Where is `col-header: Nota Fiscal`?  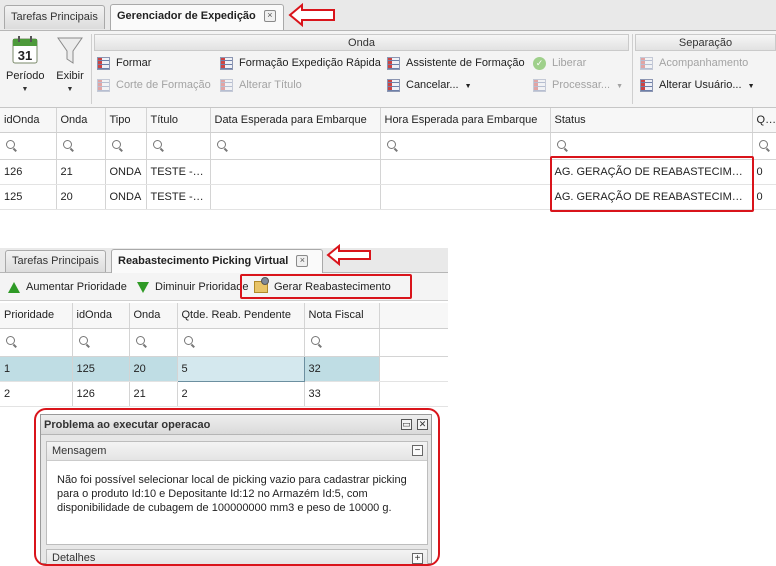 col-header: Nota Fiscal is located at coordinates (342, 316).